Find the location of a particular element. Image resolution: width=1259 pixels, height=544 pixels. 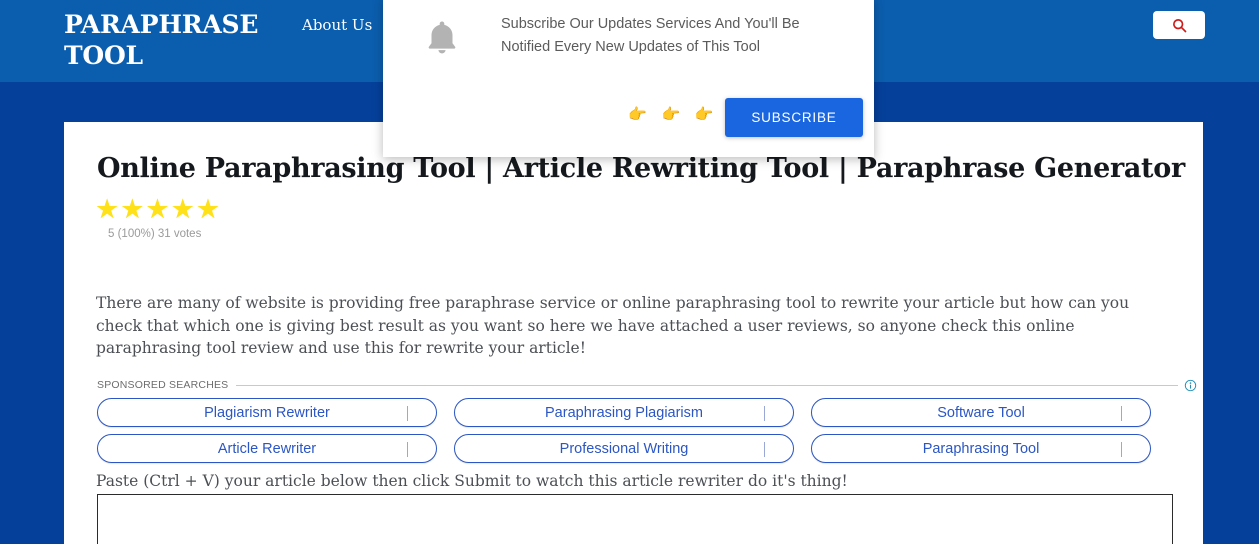

rating-summary: 5 (100%) 31 votes is located at coordinates (155, 234).